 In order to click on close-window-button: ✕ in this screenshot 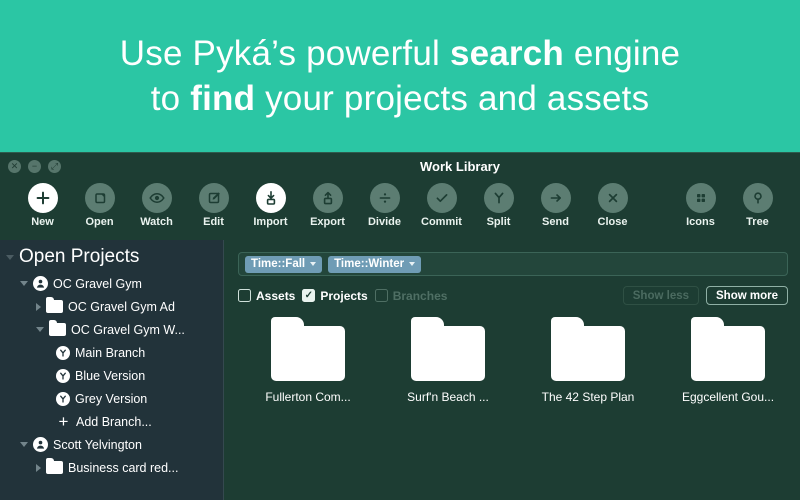, I will do `click(14, 166)`.